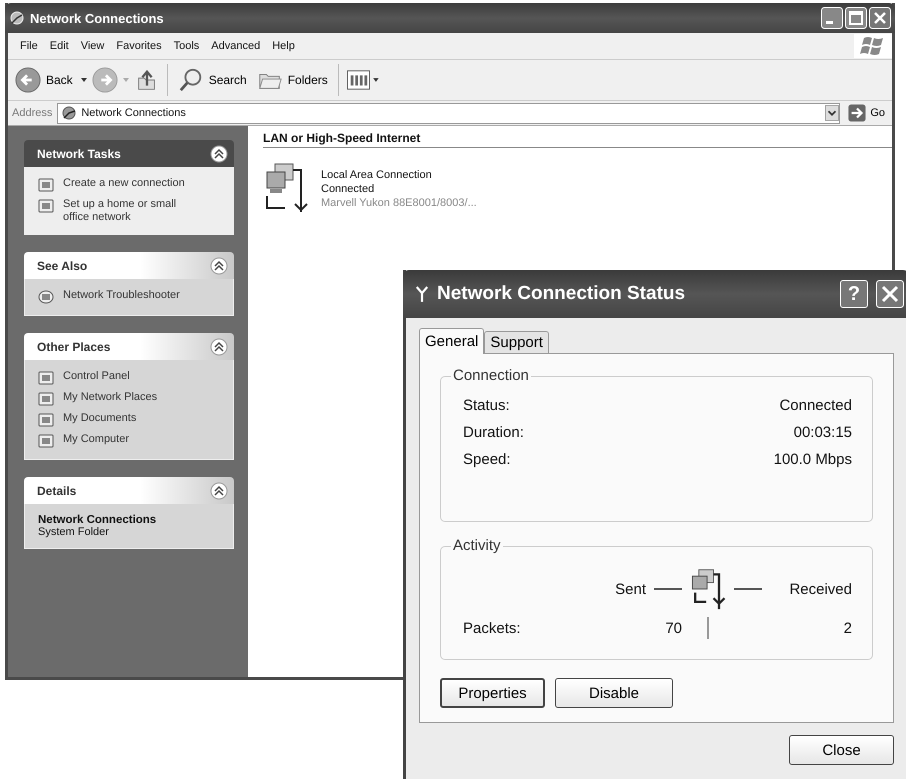 The height and width of the screenshot is (779, 906). What do you see at coordinates (292, 80) in the screenshot?
I see `folders-button: Folders` at bounding box center [292, 80].